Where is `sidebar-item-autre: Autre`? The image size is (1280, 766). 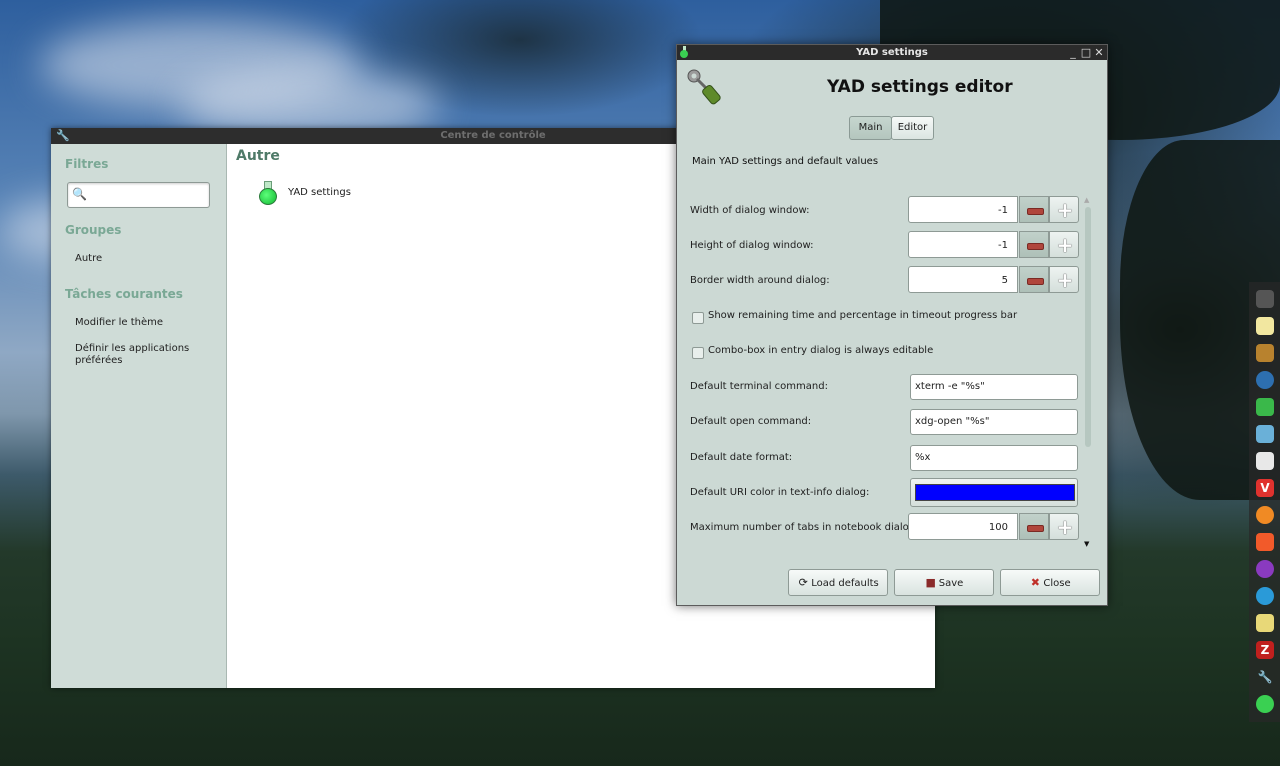
sidebar-item-autre: Autre is located at coordinates (145, 259).